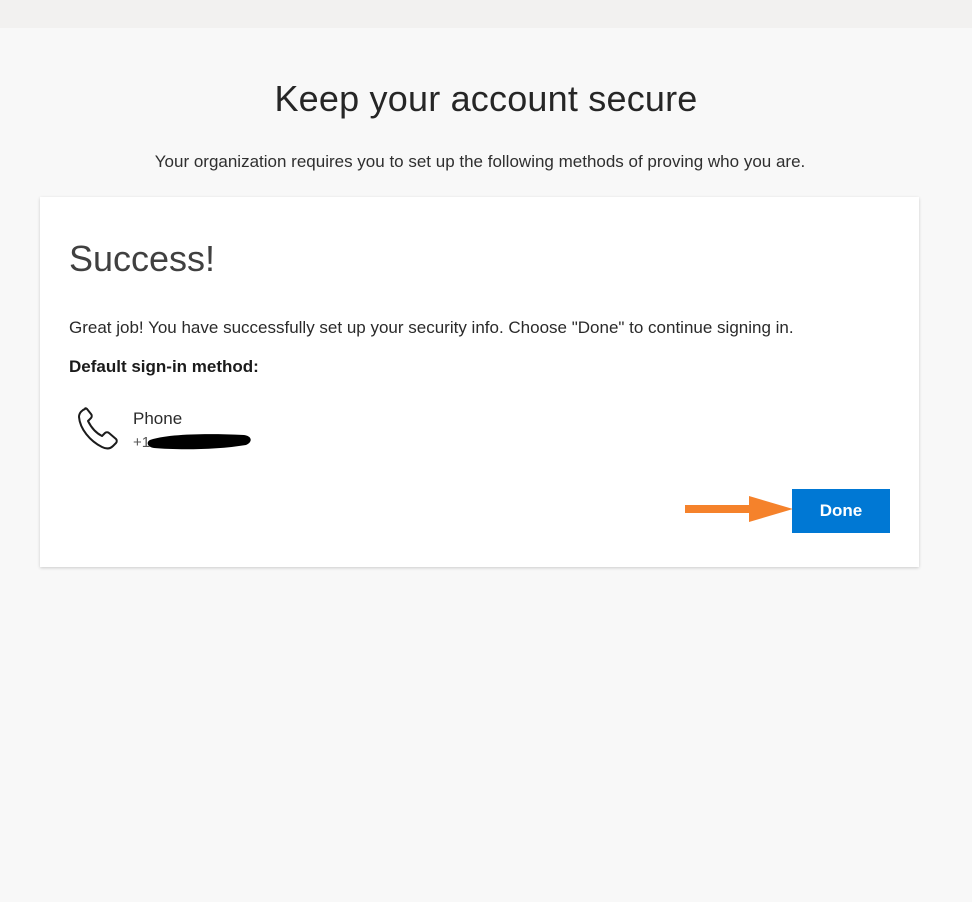 The width and height of the screenshot is (972, 902). Describe the element at coordinates (164, 366) in the screenshot. I see `default-method-label: Default sign-in method:` at that location.